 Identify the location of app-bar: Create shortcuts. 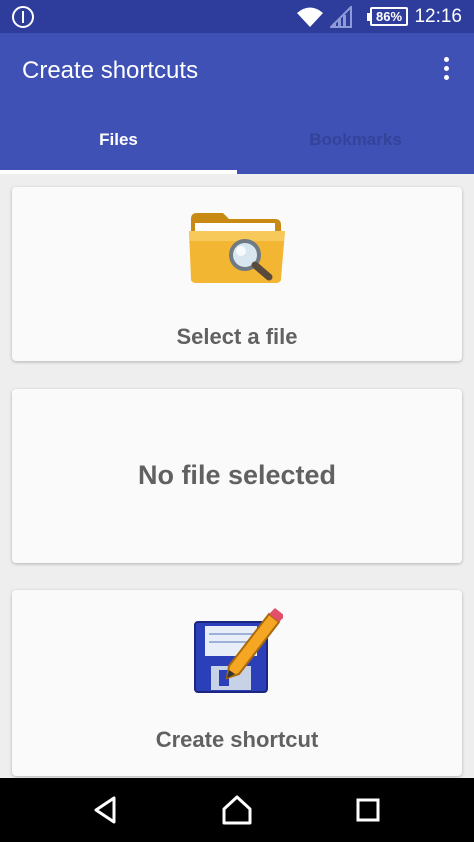
(237, 70).